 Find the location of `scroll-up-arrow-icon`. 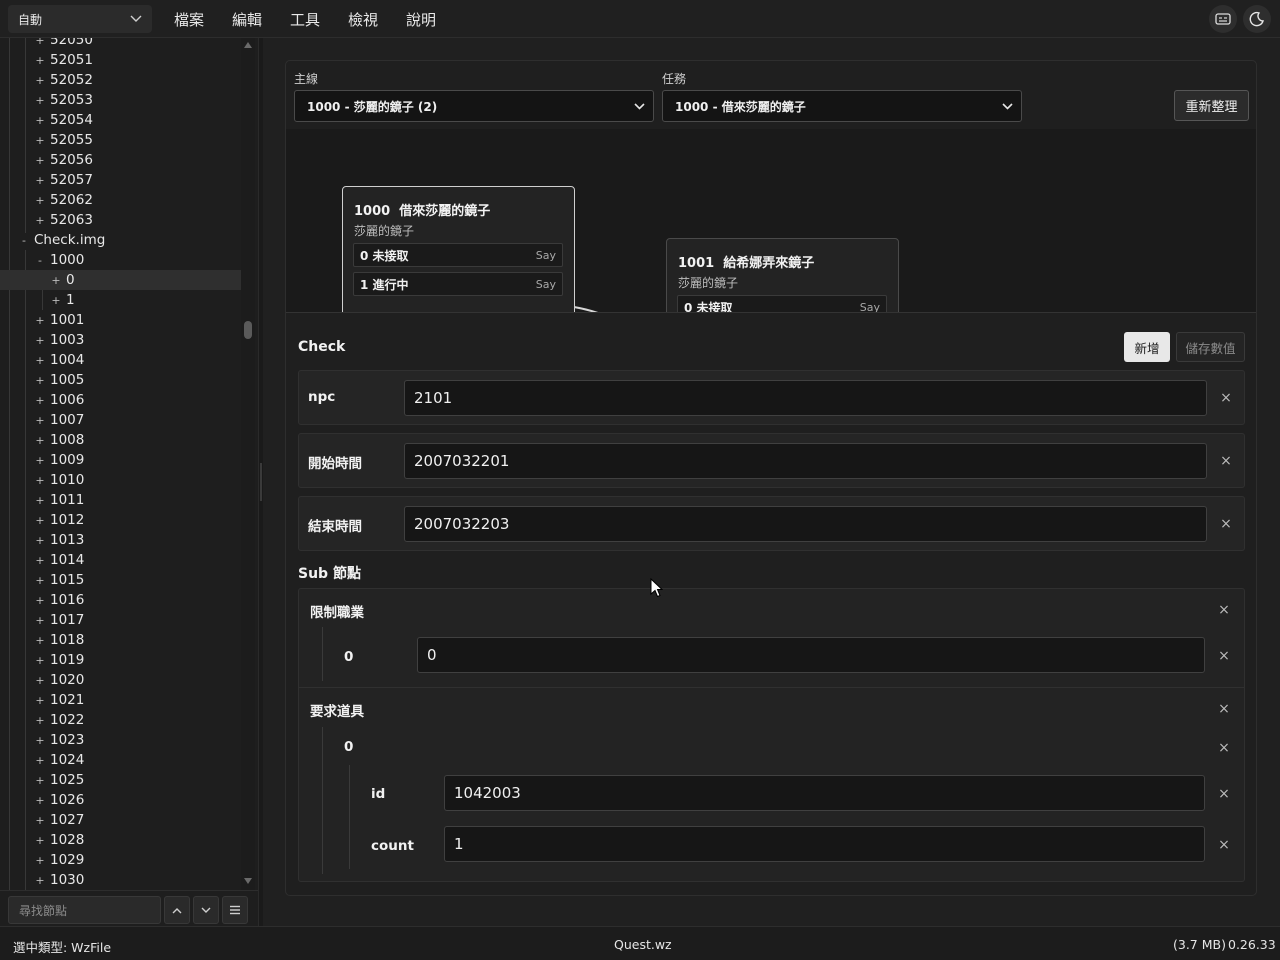

scroll-up-arrow-icon is located at coordinates (248, 45).